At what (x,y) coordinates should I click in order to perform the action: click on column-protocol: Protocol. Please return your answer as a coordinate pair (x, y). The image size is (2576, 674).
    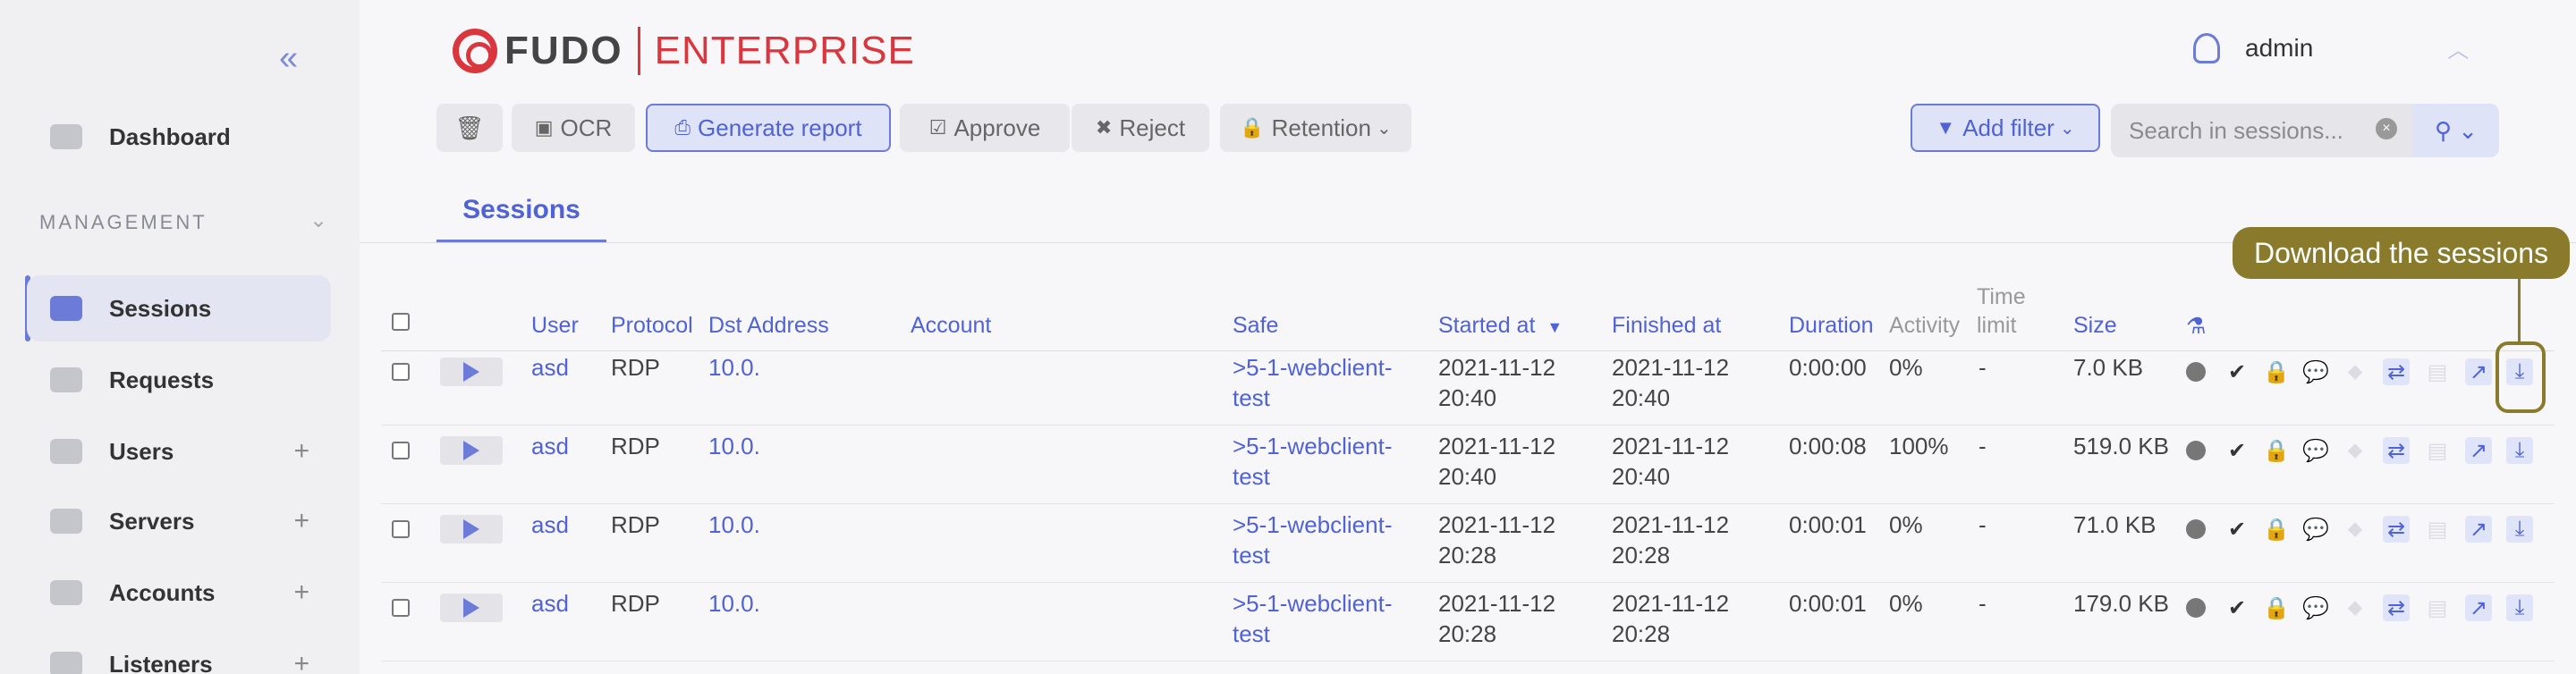
    Looking at the image, I should click on (652, 326).